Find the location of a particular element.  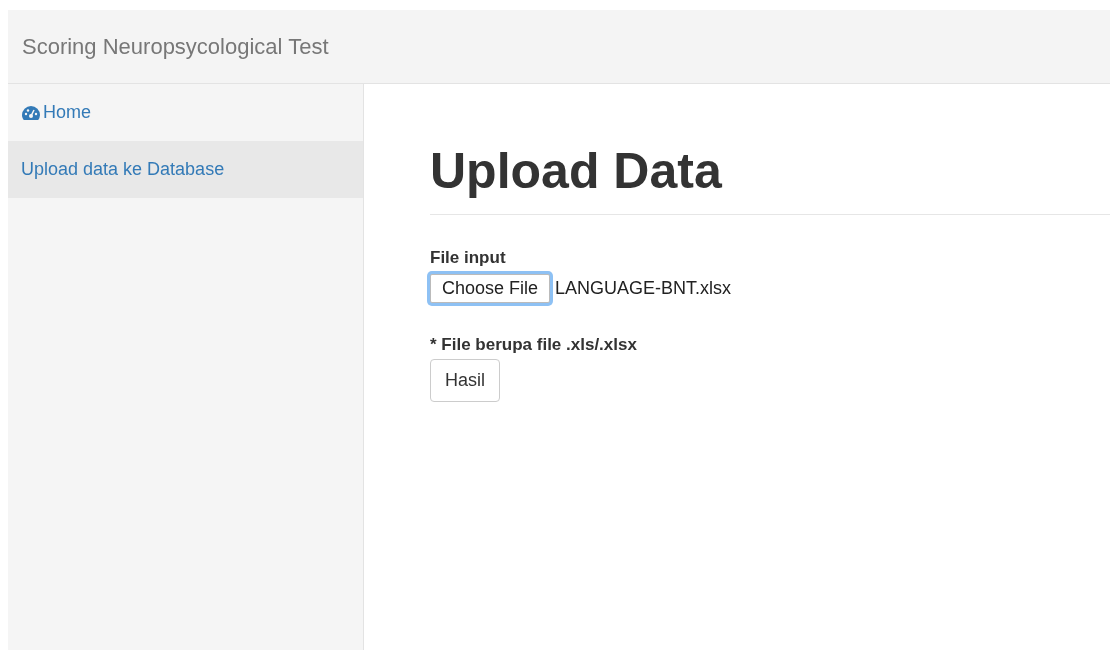

app-title: Scoring Neuropsycological Test is located at coordinates (175, 46).